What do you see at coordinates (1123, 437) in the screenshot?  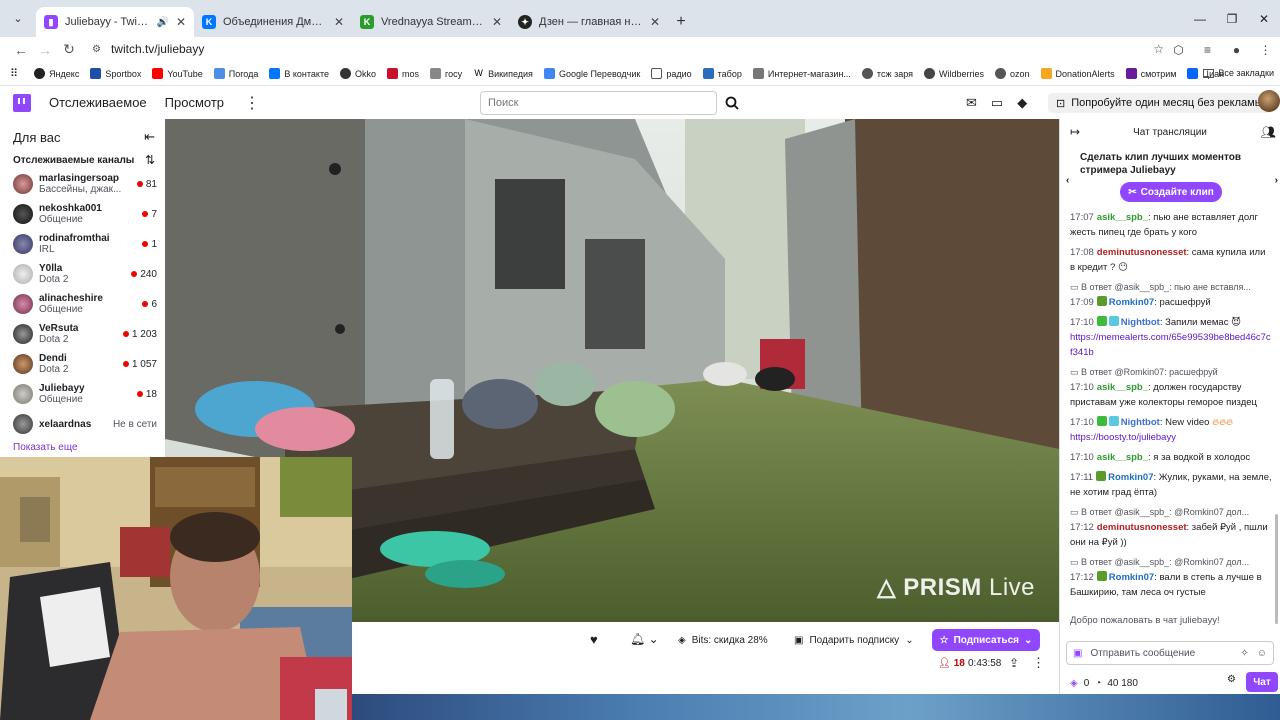 I see `msg-link: https://boosty.to/juliebayy` at bounding box center [1123, 437].